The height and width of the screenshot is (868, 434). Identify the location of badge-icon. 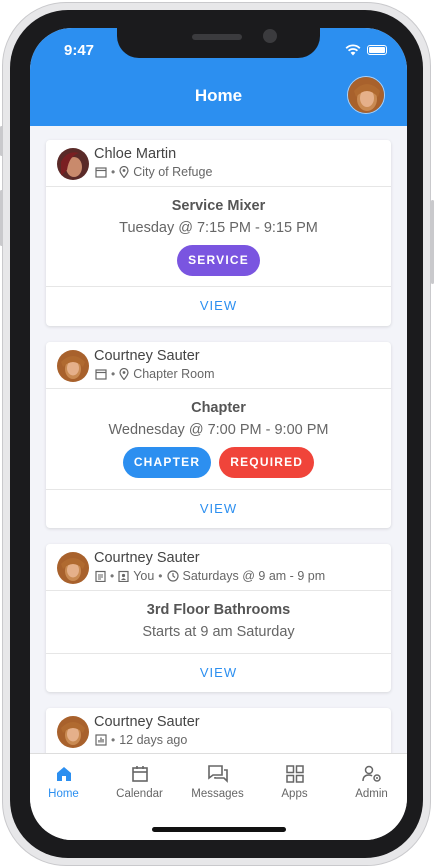
(123, 576).